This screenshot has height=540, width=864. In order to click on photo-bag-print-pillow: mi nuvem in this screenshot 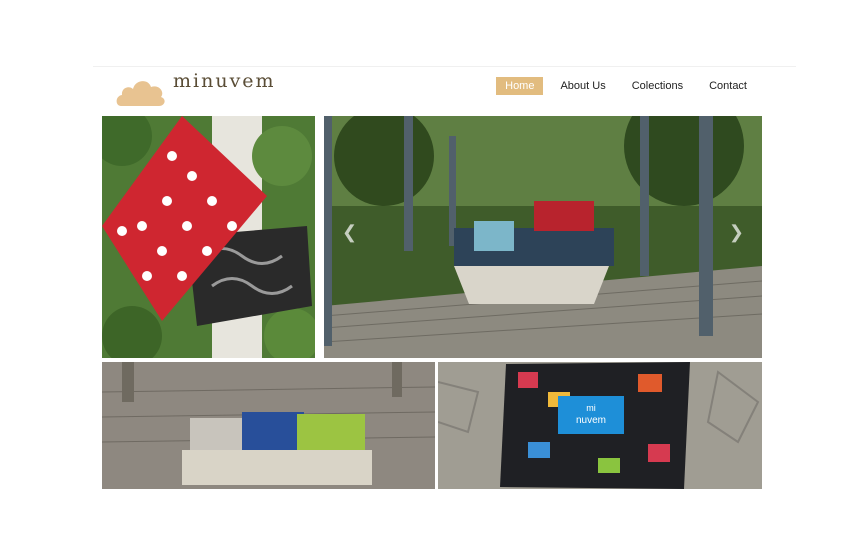, I will do `click(600, 425)`.